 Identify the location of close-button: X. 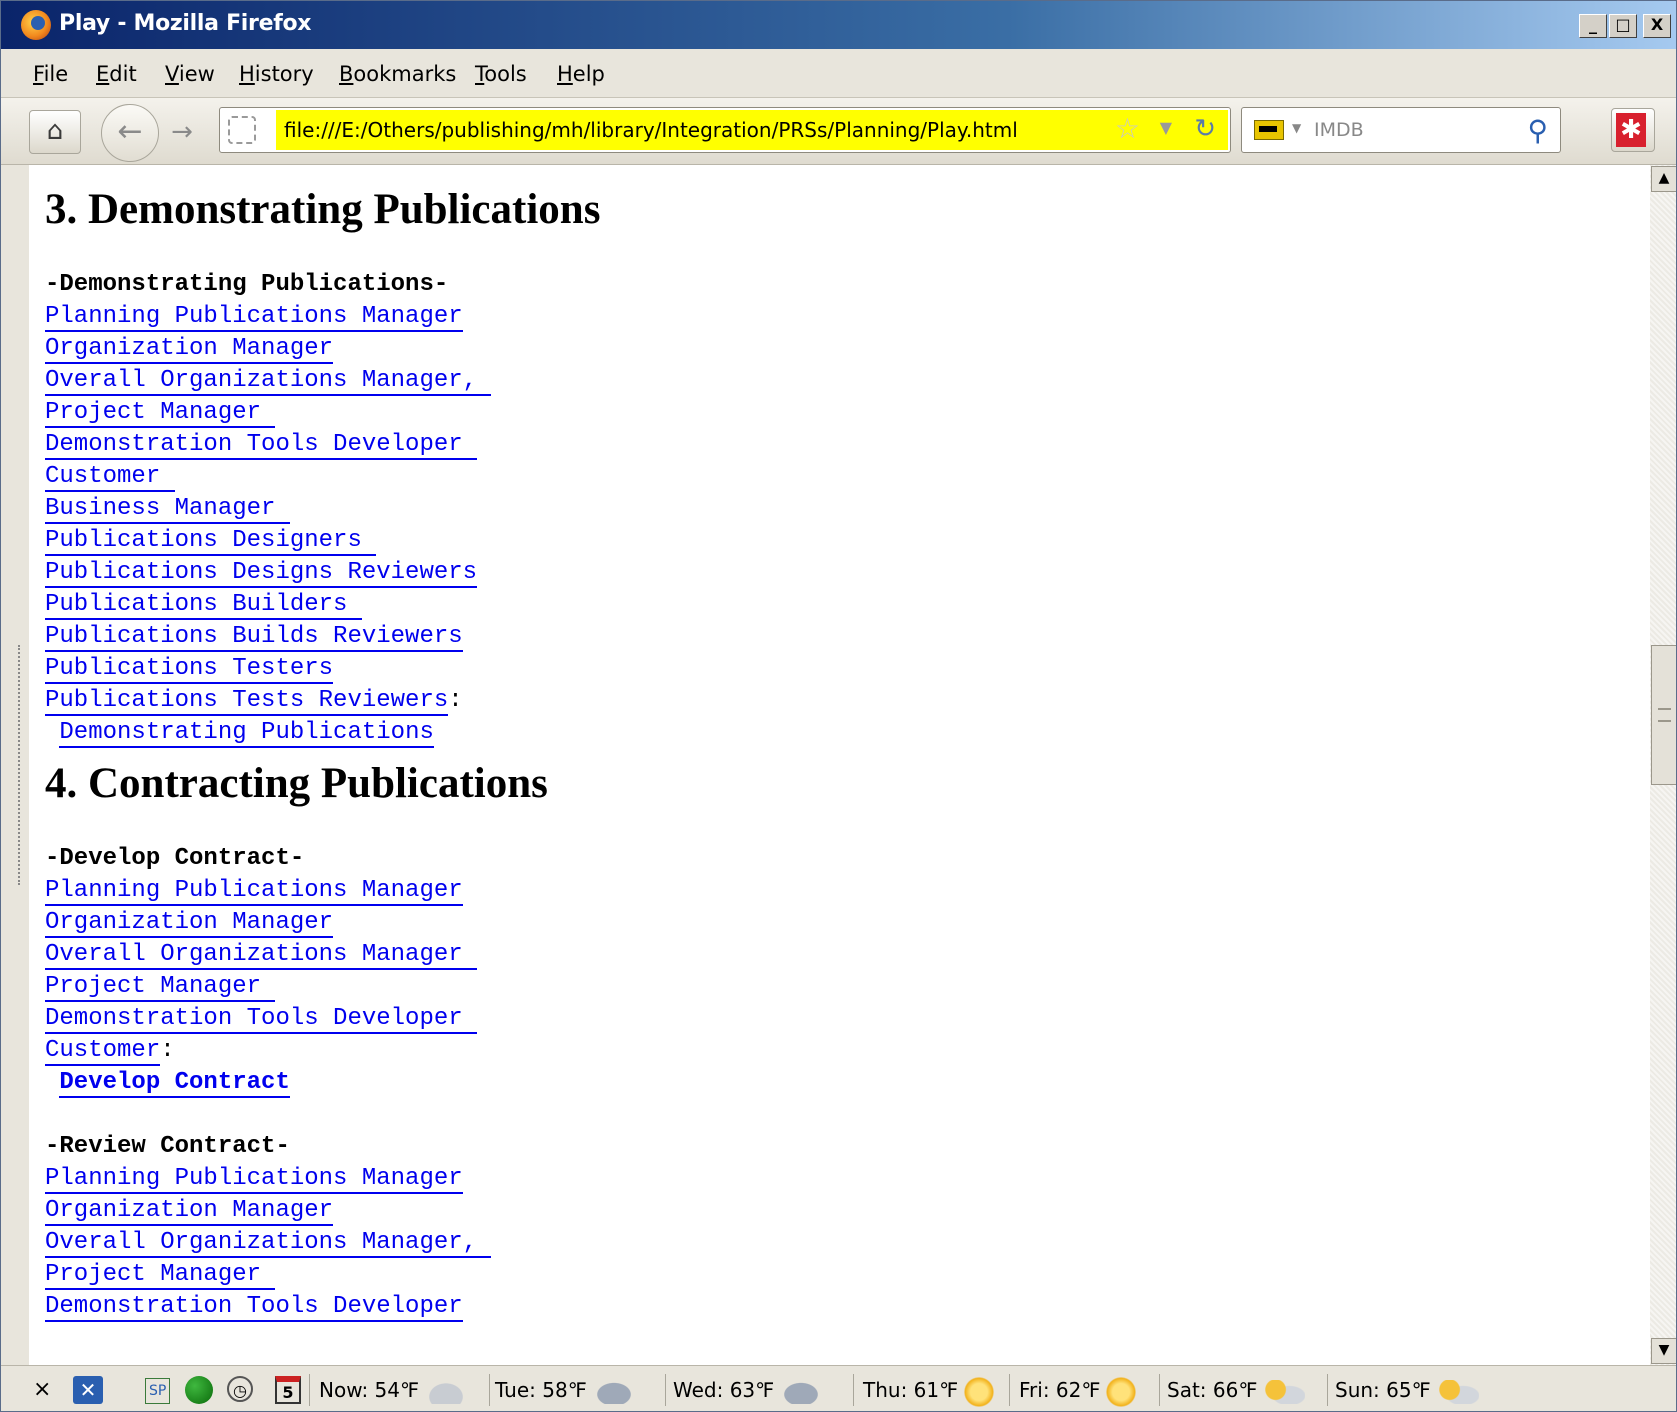
(1657, 26).